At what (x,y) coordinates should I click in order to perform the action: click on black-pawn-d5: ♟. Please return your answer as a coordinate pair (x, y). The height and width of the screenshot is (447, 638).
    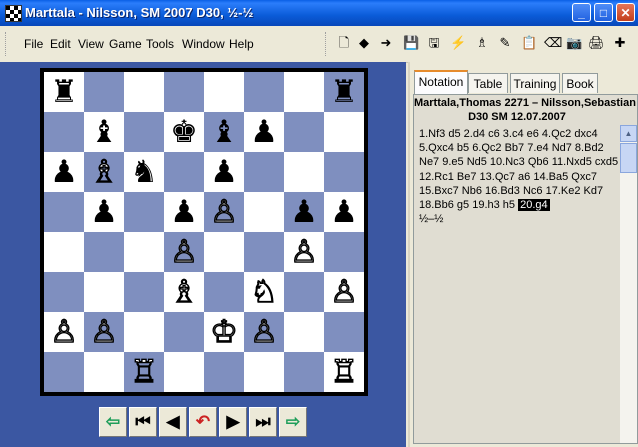
    Looking at the image, I should click on (184, 212).